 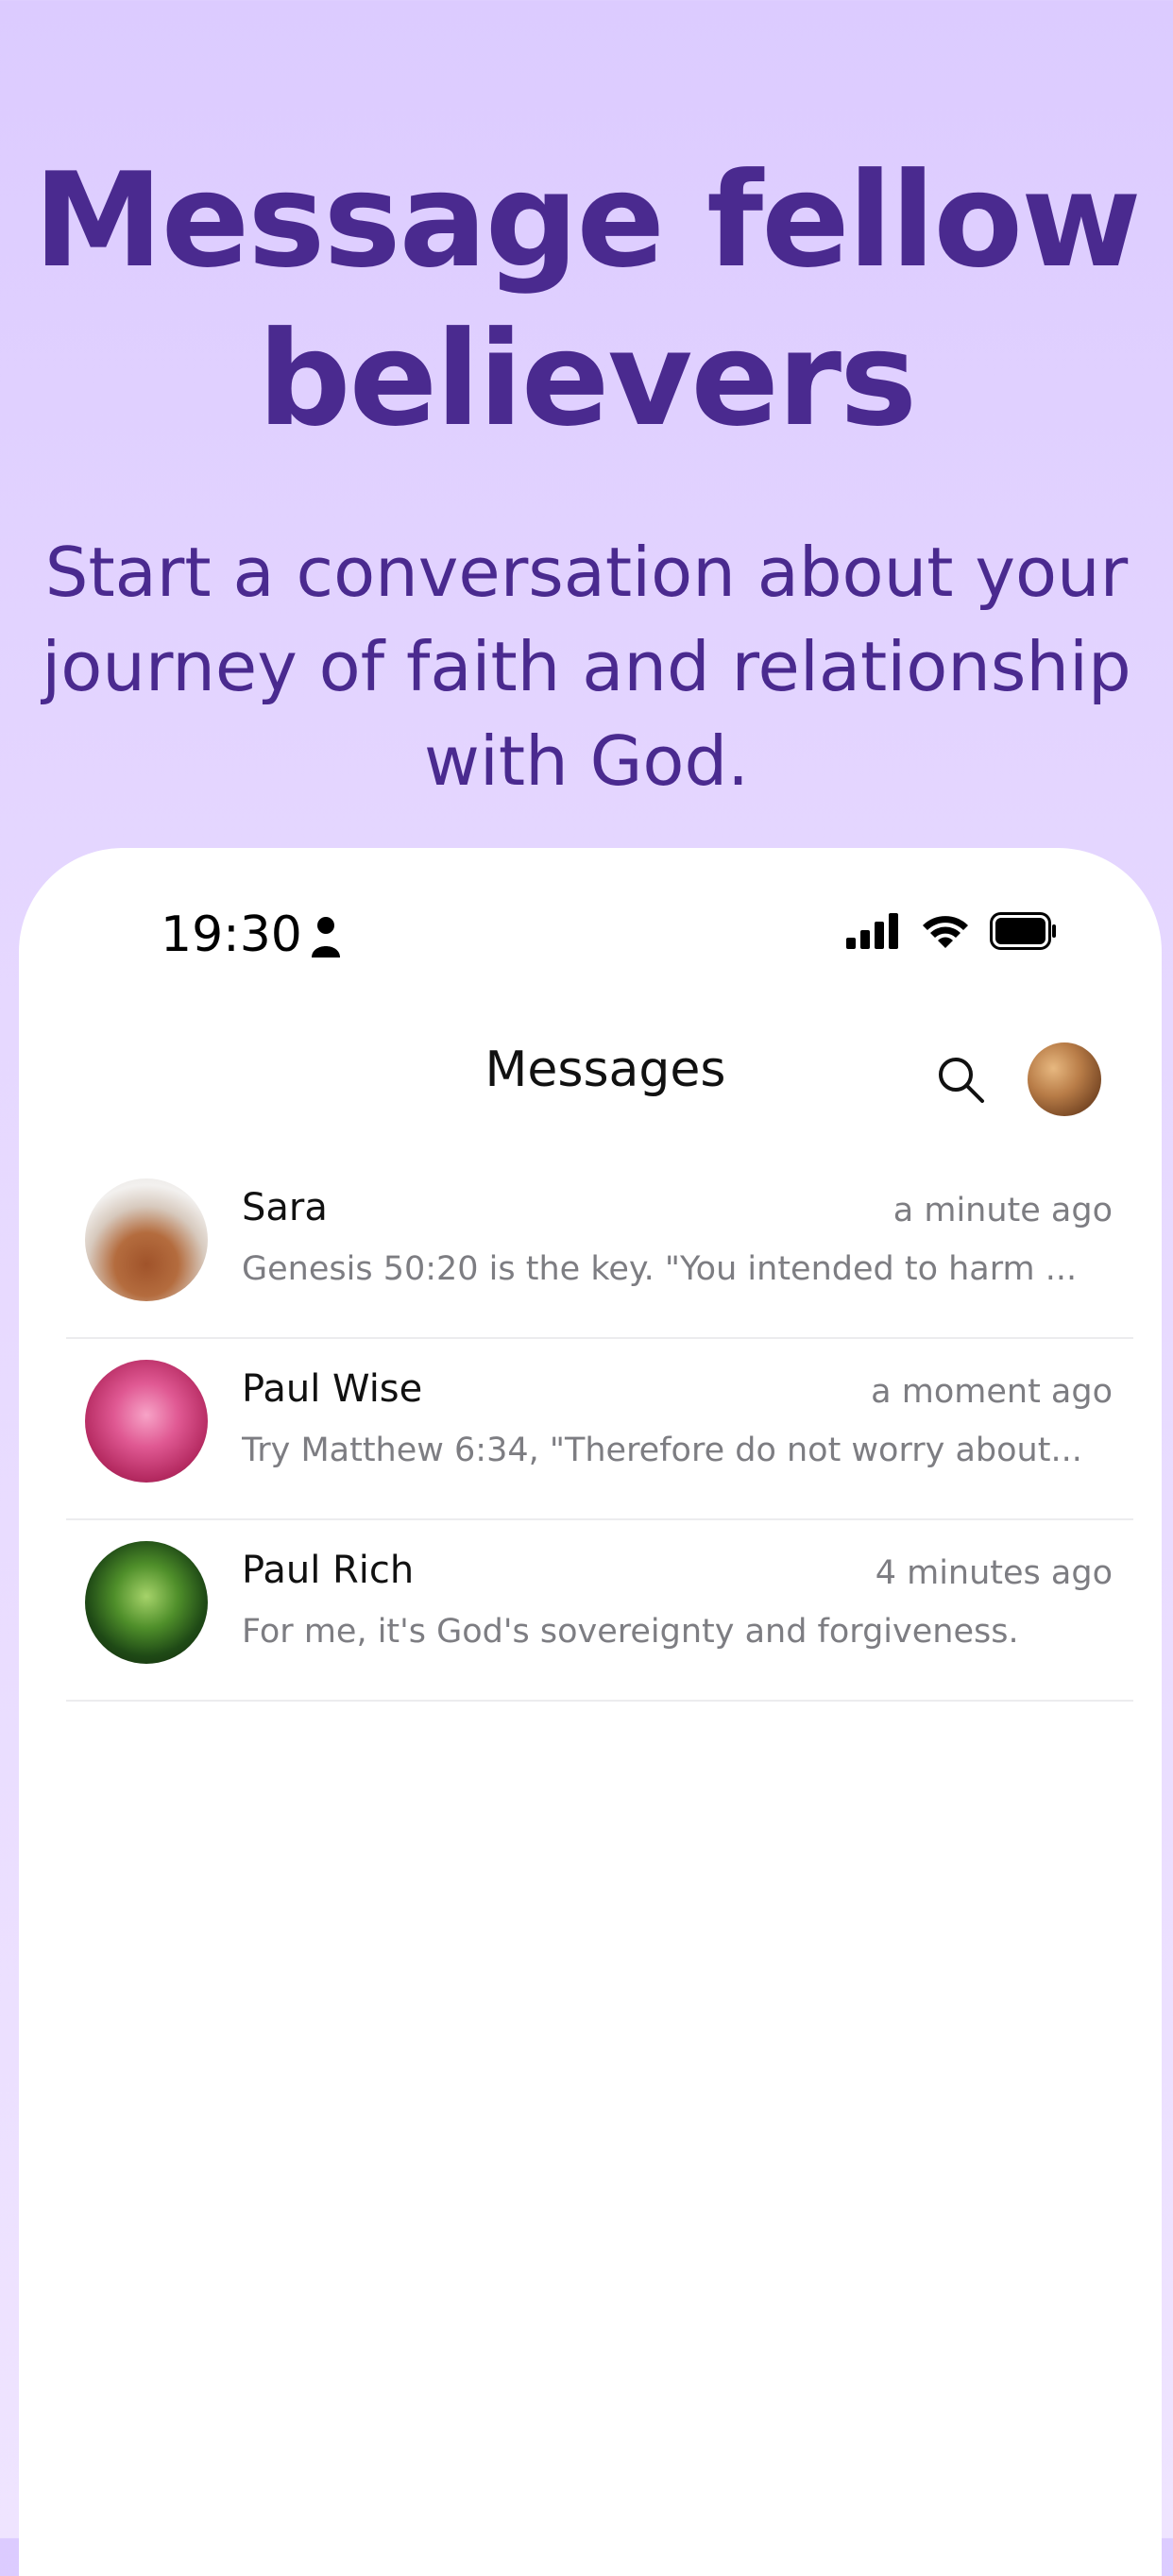 What do you see at coordinates (328, 1570) in the screenshot?
I see `contact-name: Paul Rich` at bounding box center [328, 1570].